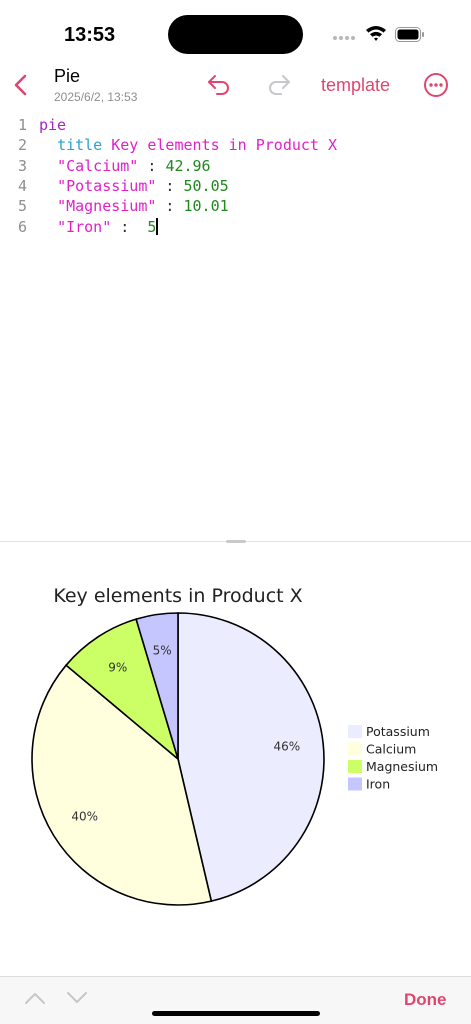 This screenshot has width=471, height=1024. What do you see at coordinates (77, 998) in the screenshot?
I see `chevron-down-icon` at bounding box center [77, 998].